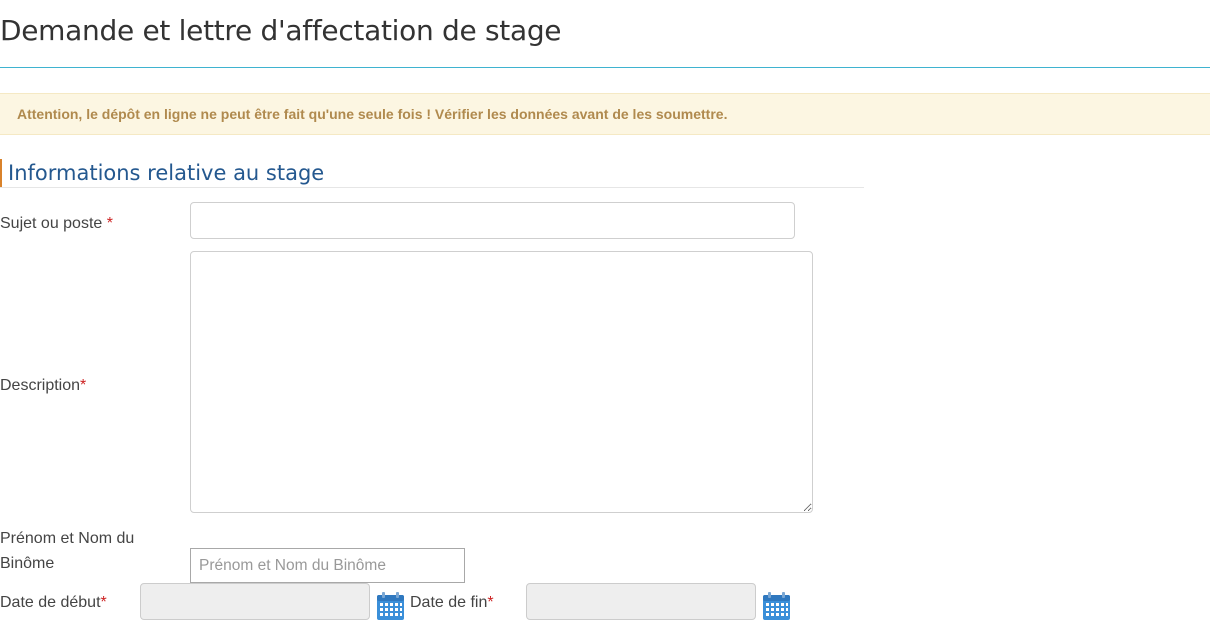 This screenshot has height=631, width=1210. What do you see at coordinates (67, 551) in the screenshot?
I see `binome-label: Prénom et Nom du Binôme` at bounding box center [67, 551].